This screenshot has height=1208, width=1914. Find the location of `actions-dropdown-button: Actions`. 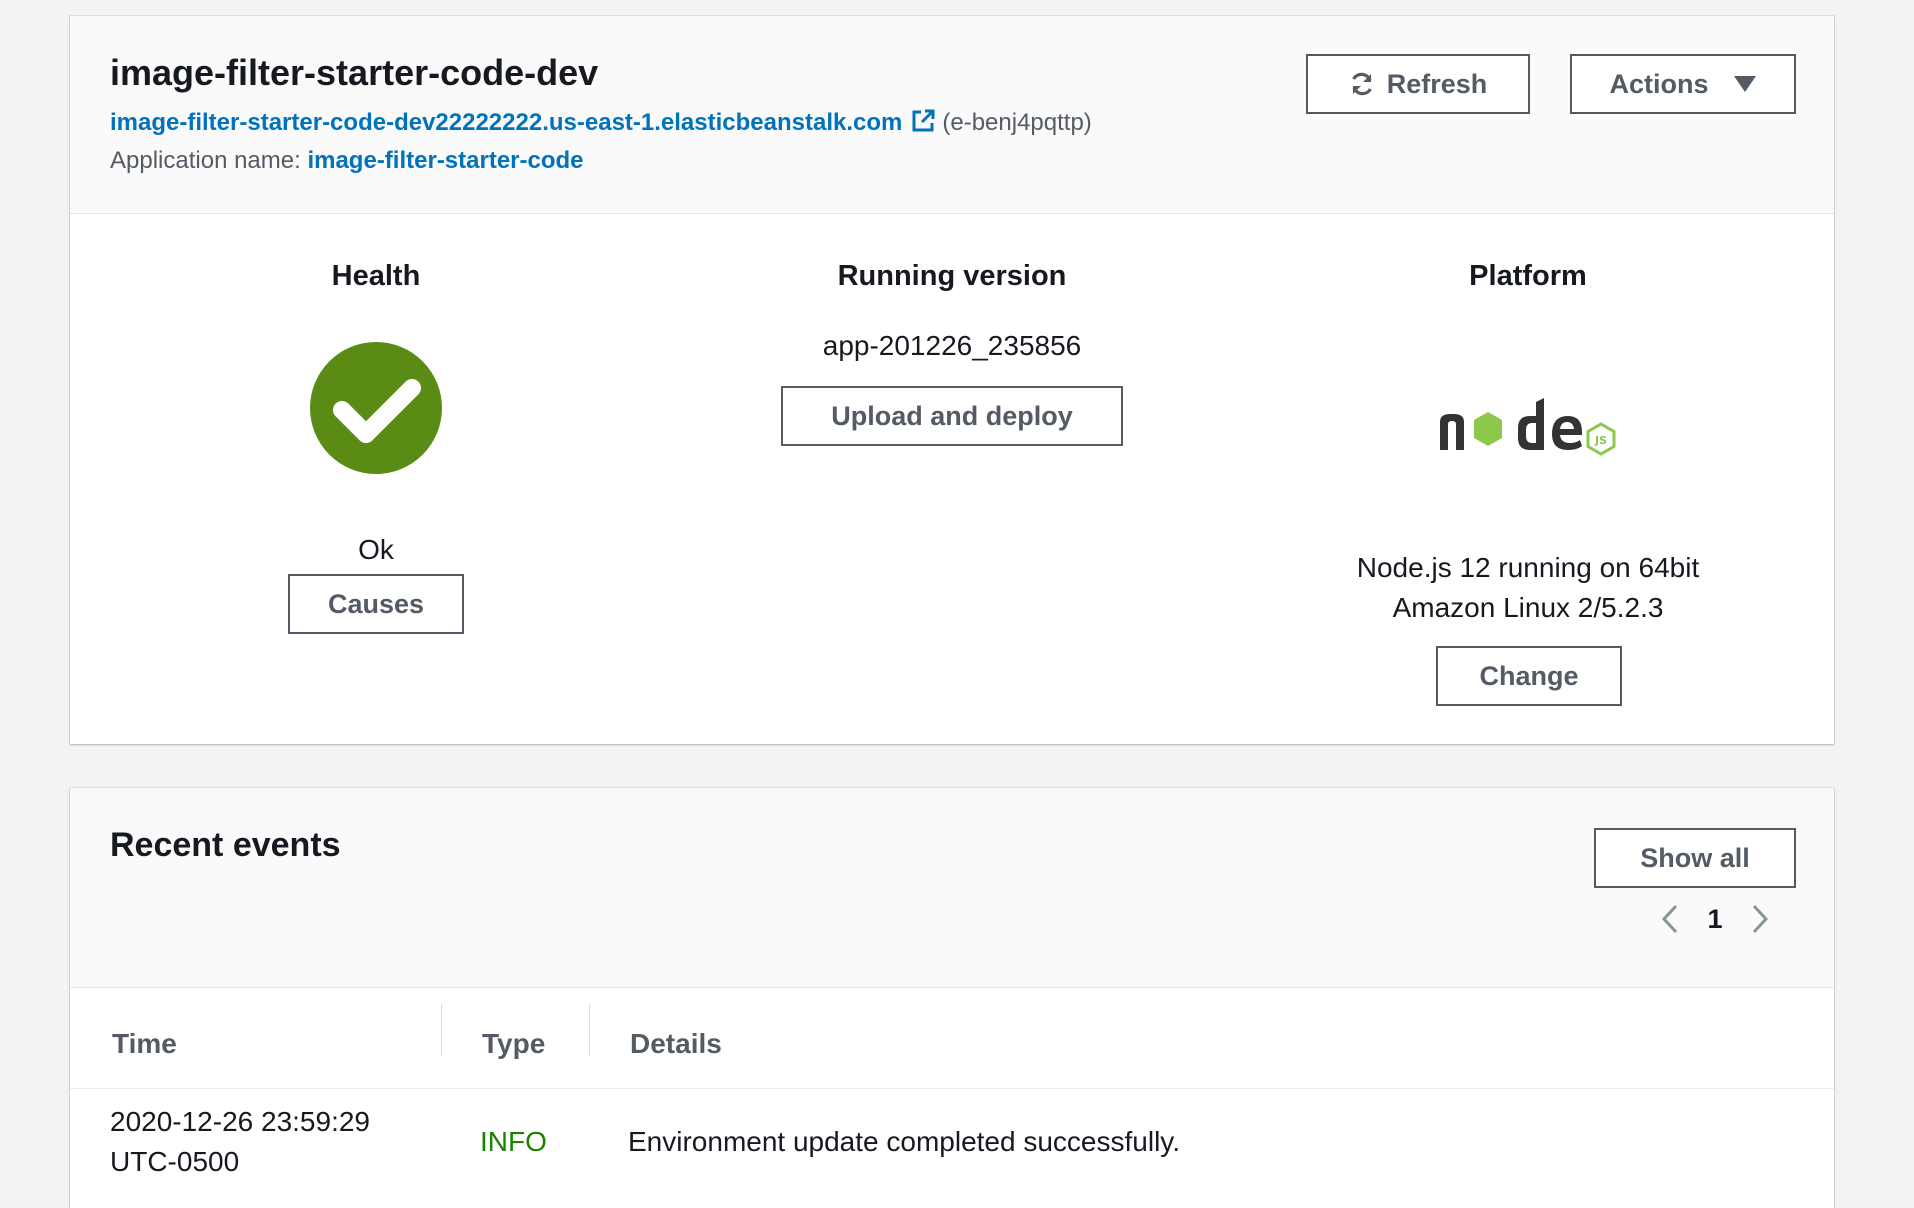

actions-dropdown-button: Actions is located at coordinates (1683, 84).